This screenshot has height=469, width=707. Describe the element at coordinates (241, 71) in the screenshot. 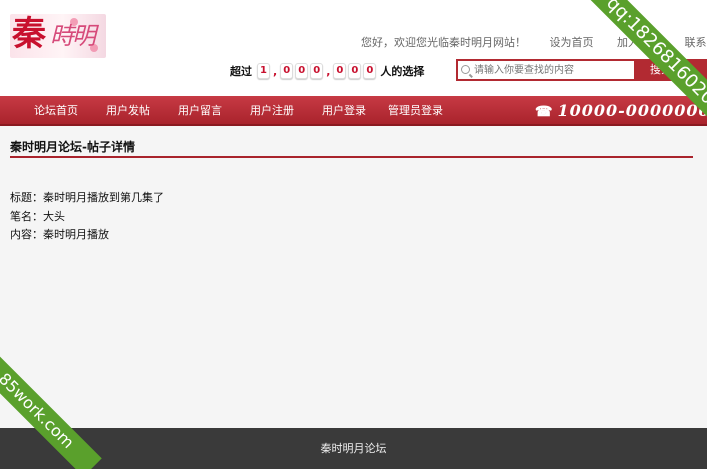

I see `counter-prefix: 超过` at that location.